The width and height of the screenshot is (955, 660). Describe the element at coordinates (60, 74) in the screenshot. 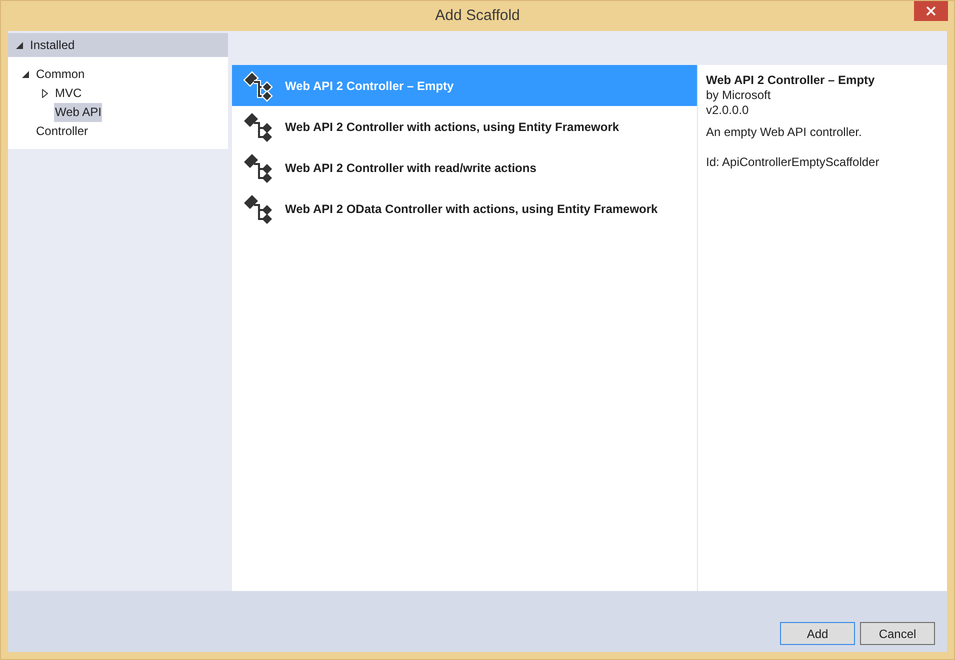

I see `tree-item: Common` at that location.